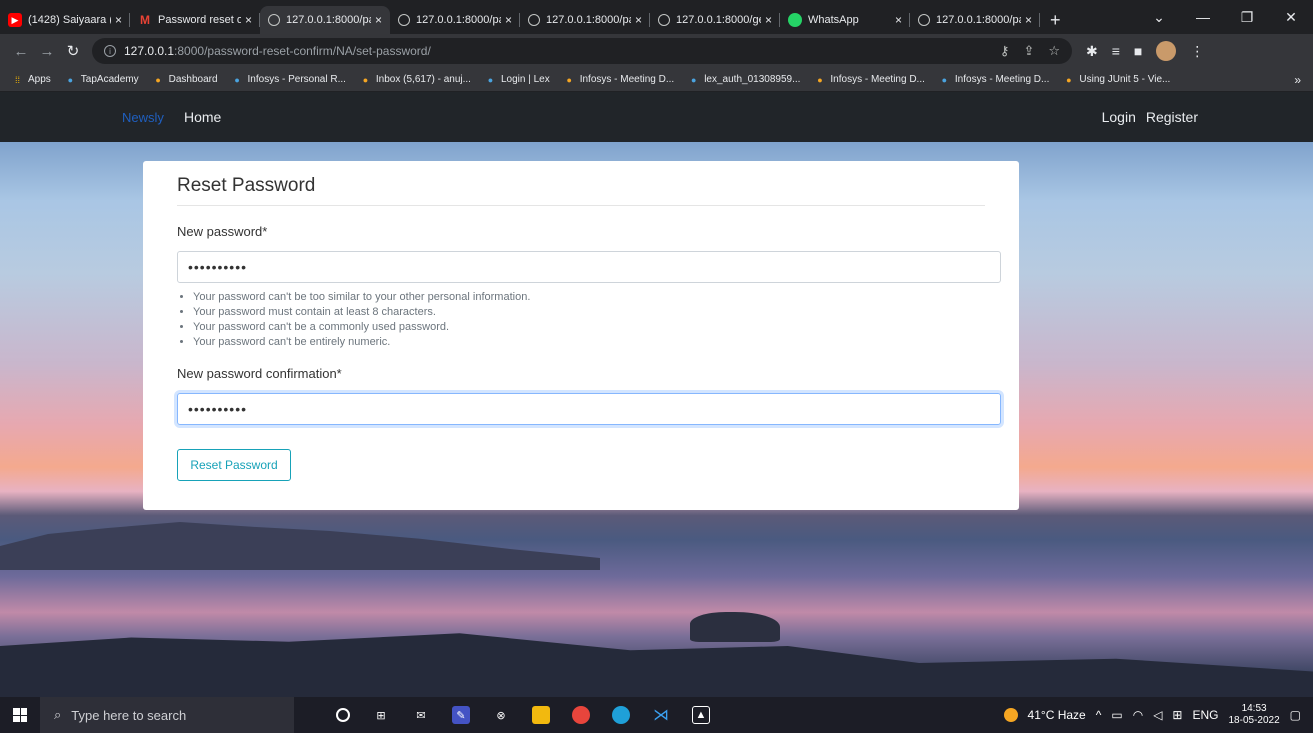  Describe the element at coordinates (621, 715) in the screenshot. I see `edge-icon` at that location.